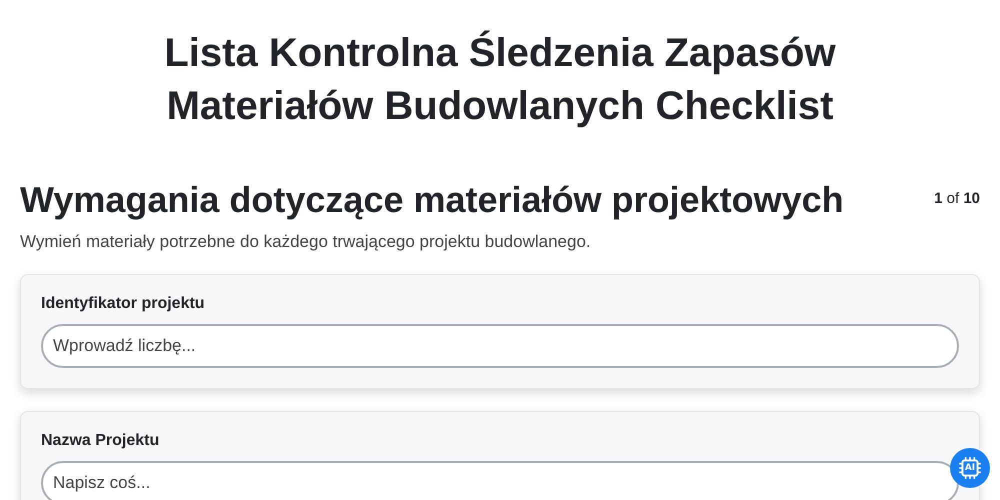 The height and width of the screenshot is (500, 1000). What do you see at coordinates (957, 198) in the screenshot?
I see `page-counter: 1 of 10` at bounding box center [957, 198].